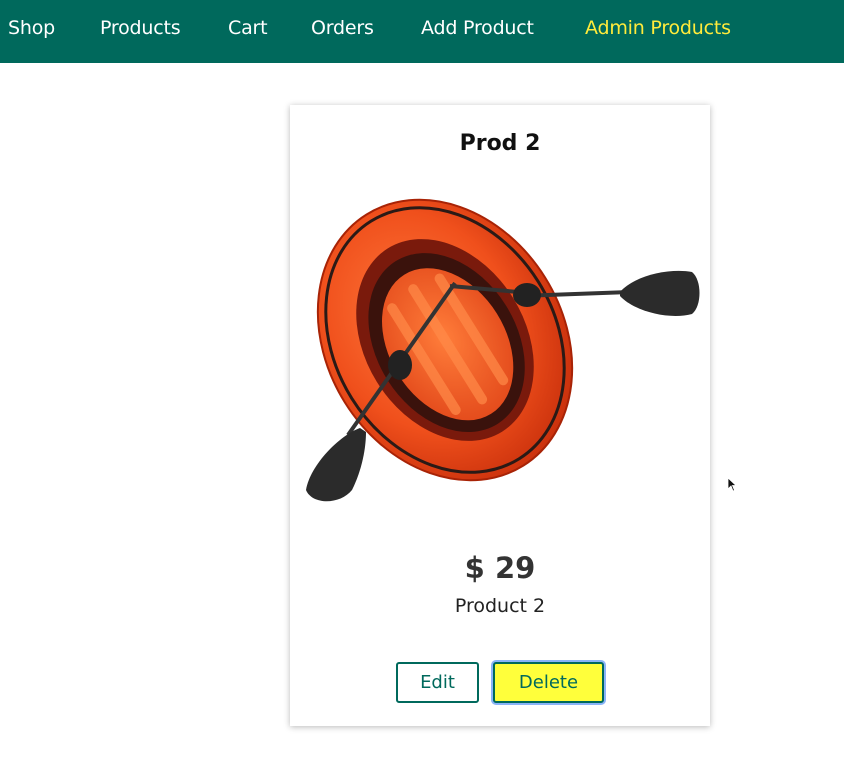 The height and width of the screenshot is (759, 844). Describe the element at coordinates (548, 682) in the screenshot. I see `delete-button: Delete` at that location.